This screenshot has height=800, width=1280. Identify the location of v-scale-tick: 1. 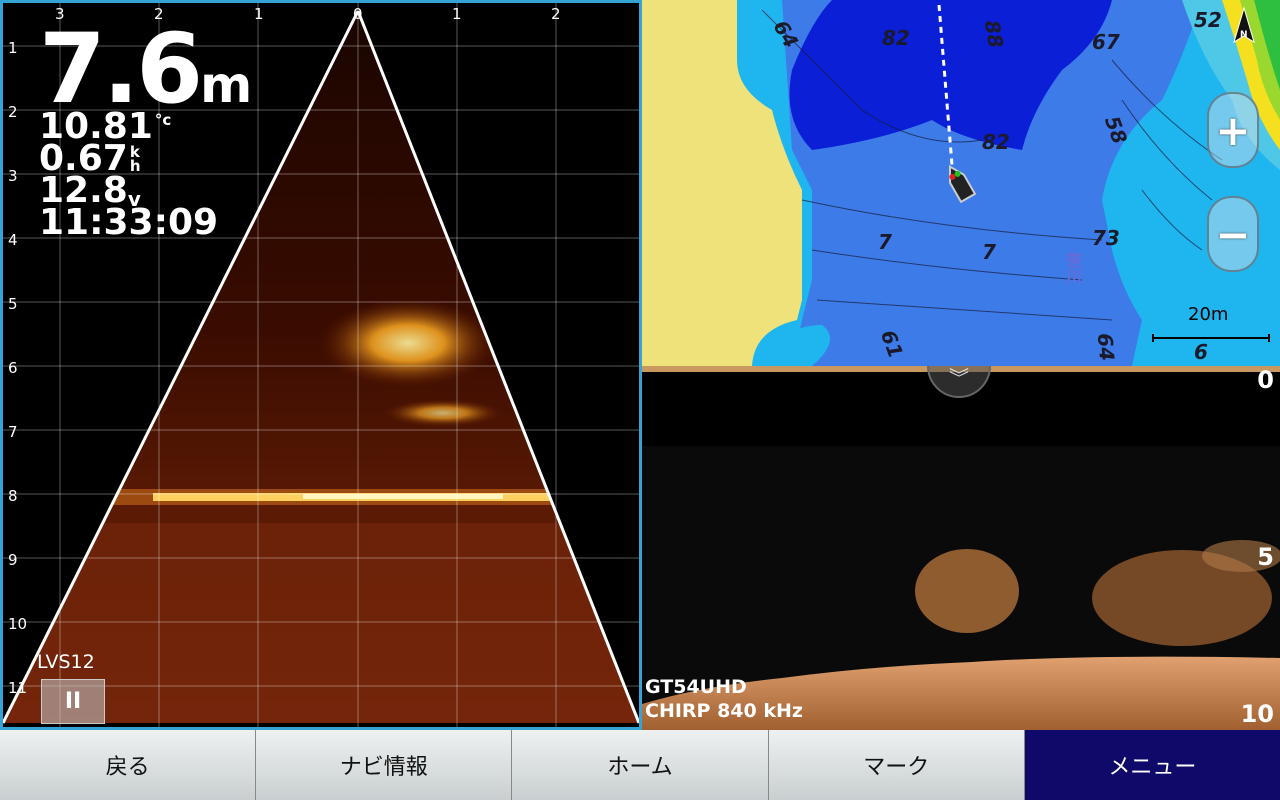
(13, 48).